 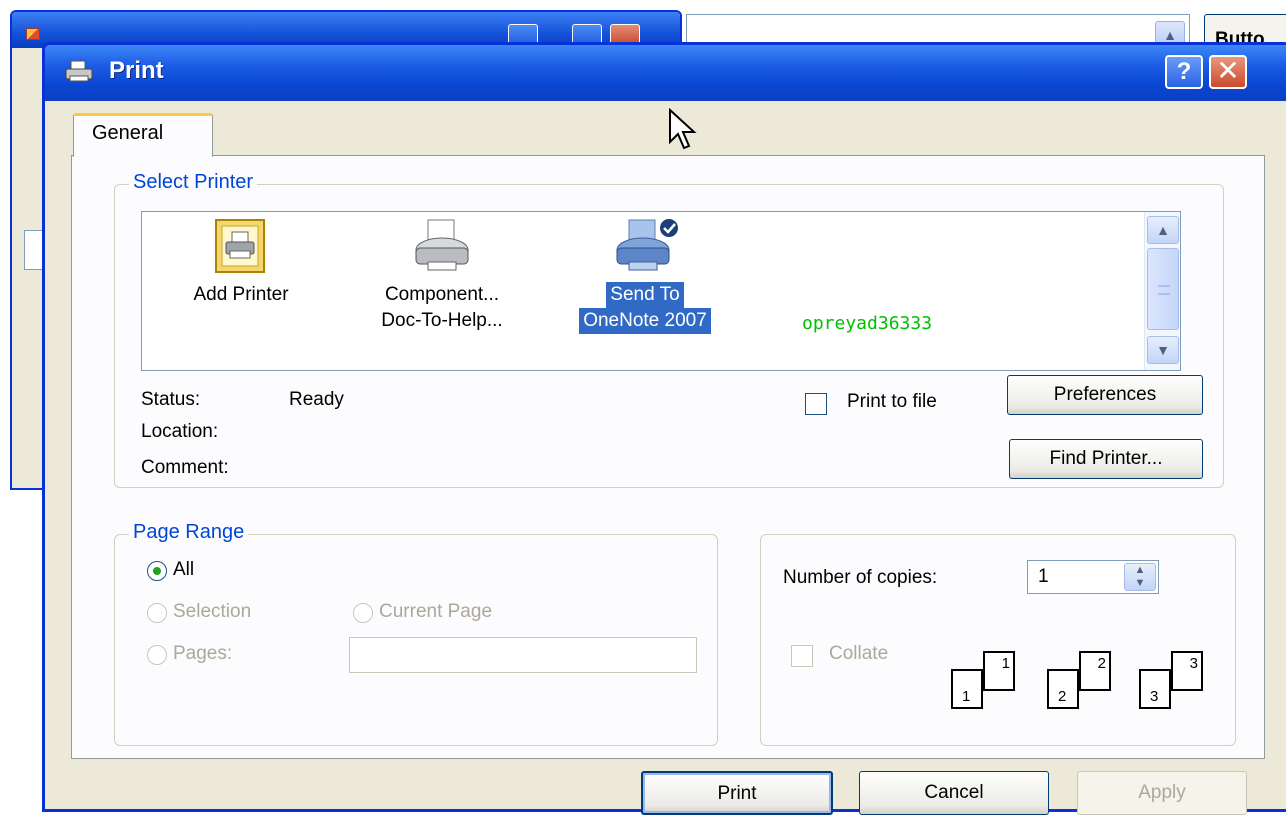 What do you see at coordinates (212, 611) in the screenshot?
I see `selection-radio-label: Selection` at bounding box center [212, 611].